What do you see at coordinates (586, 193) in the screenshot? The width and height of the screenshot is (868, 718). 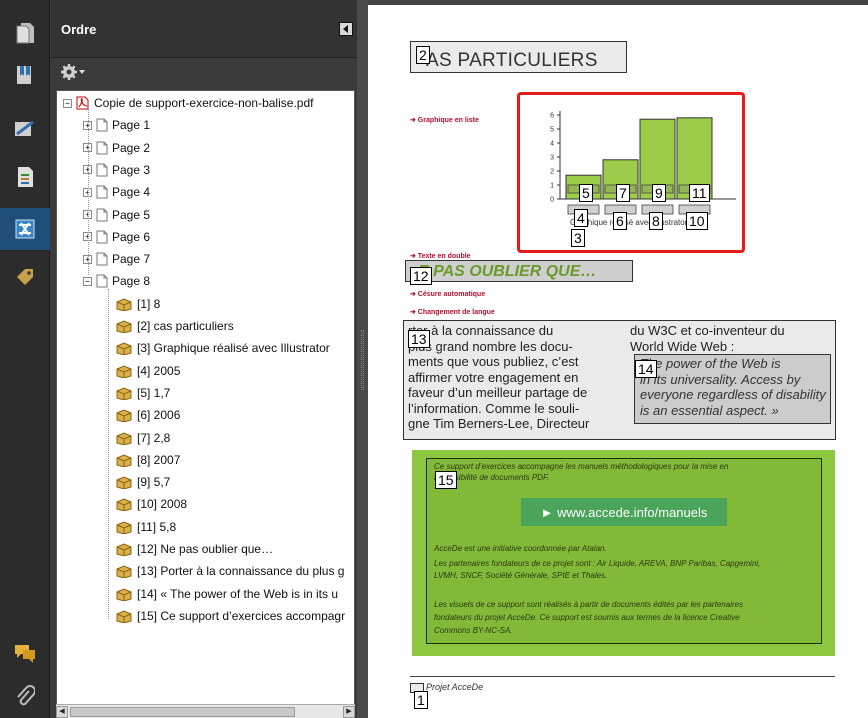 I see `order-number-5: 5` at bounding box center [586, 193].